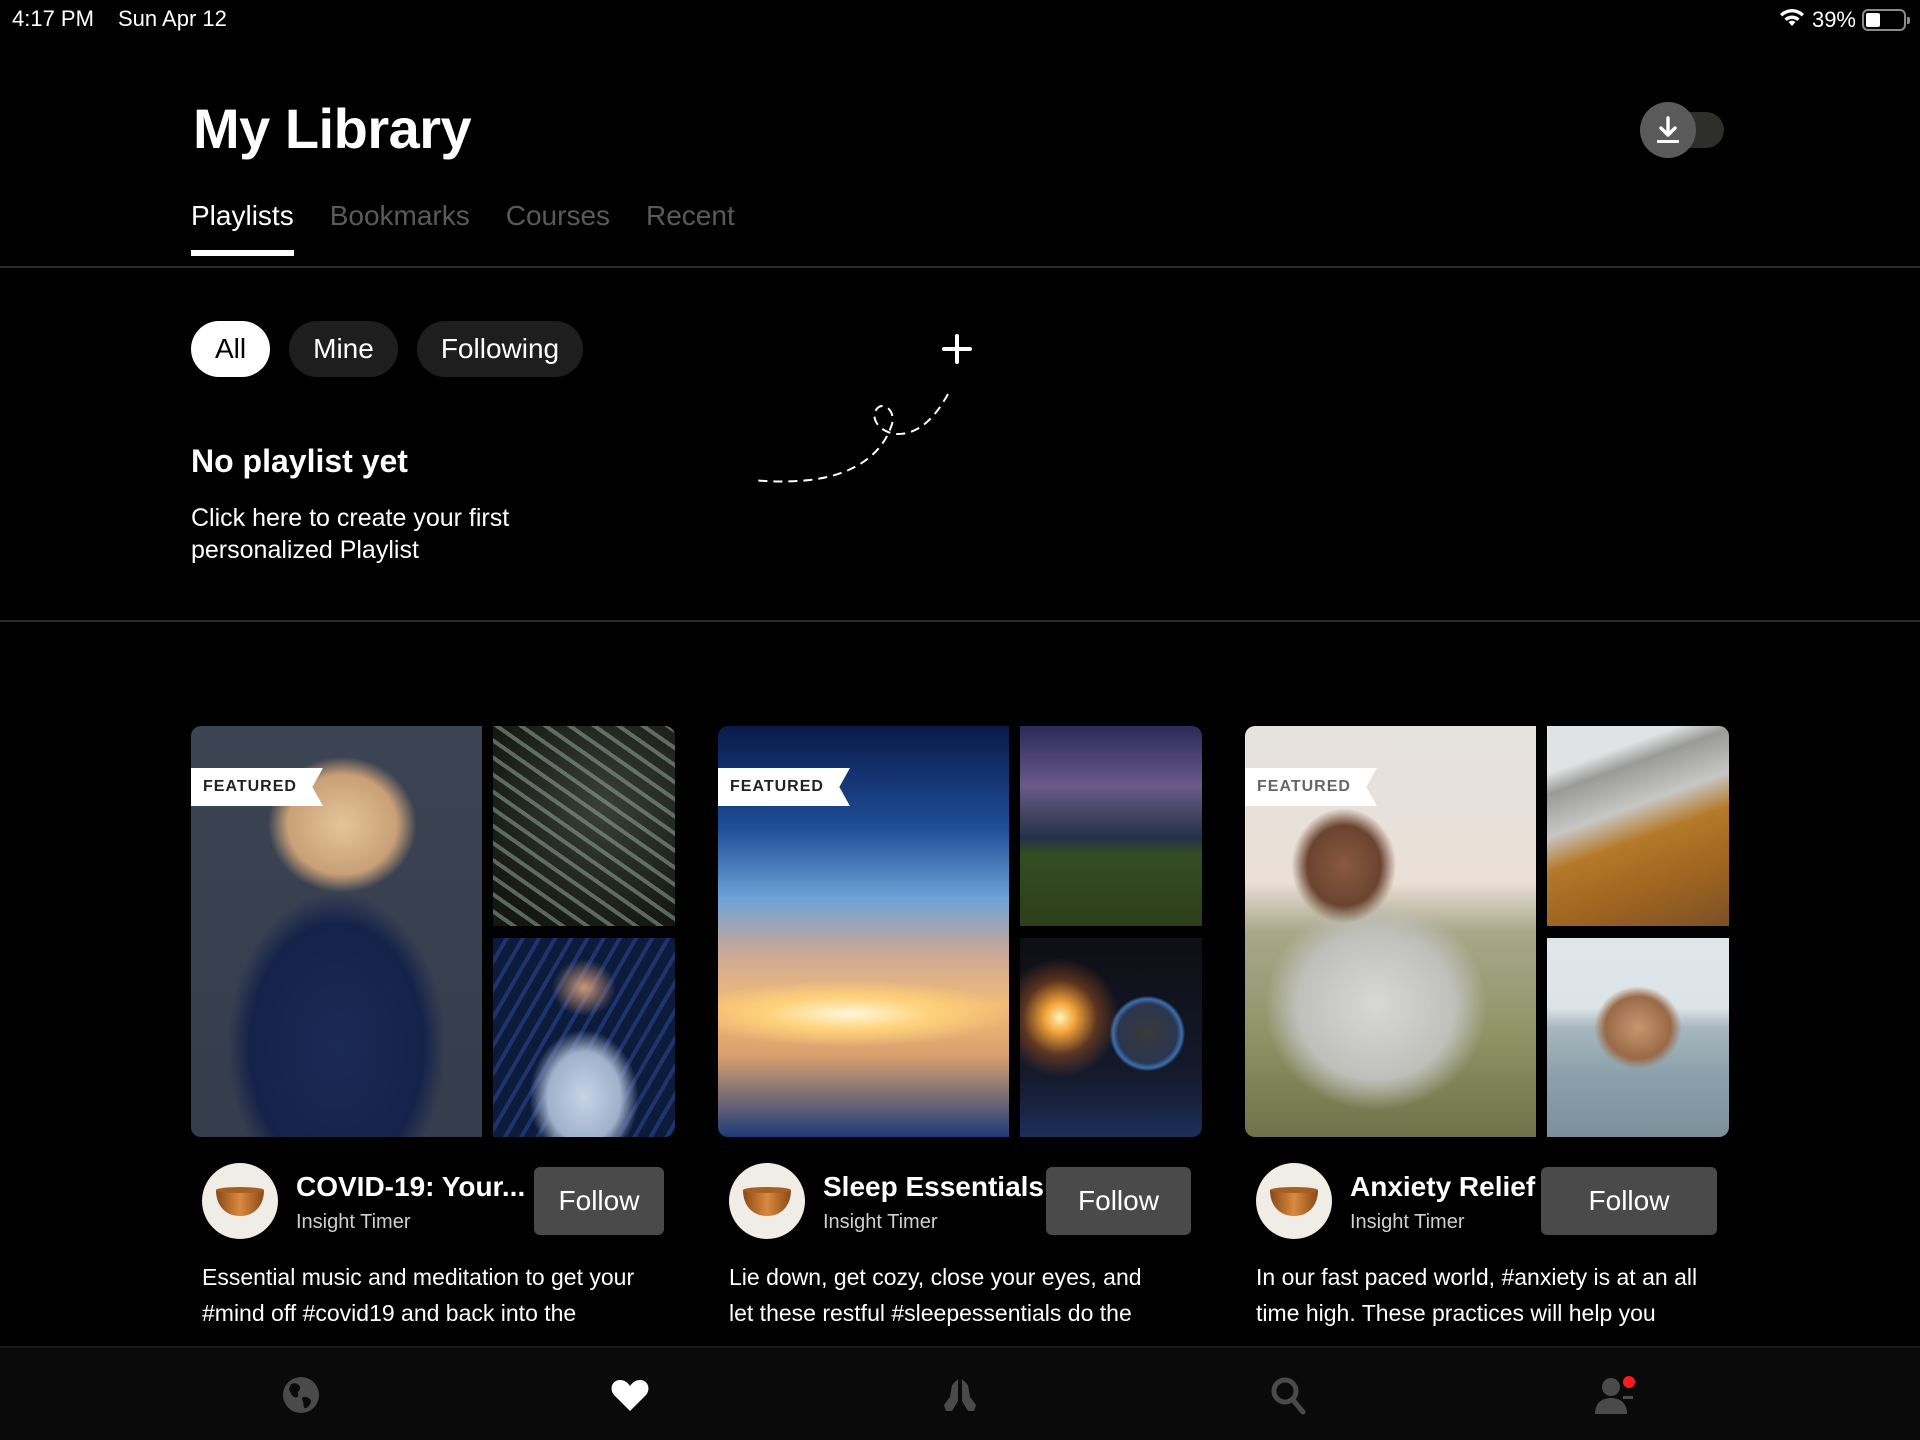 The height and width of the screenshot is (1440, 1920). Describe the element at coordinates (389, 1313) in the screenshot. I see `description-line: #mind off #covid19 and back into the` at that location.